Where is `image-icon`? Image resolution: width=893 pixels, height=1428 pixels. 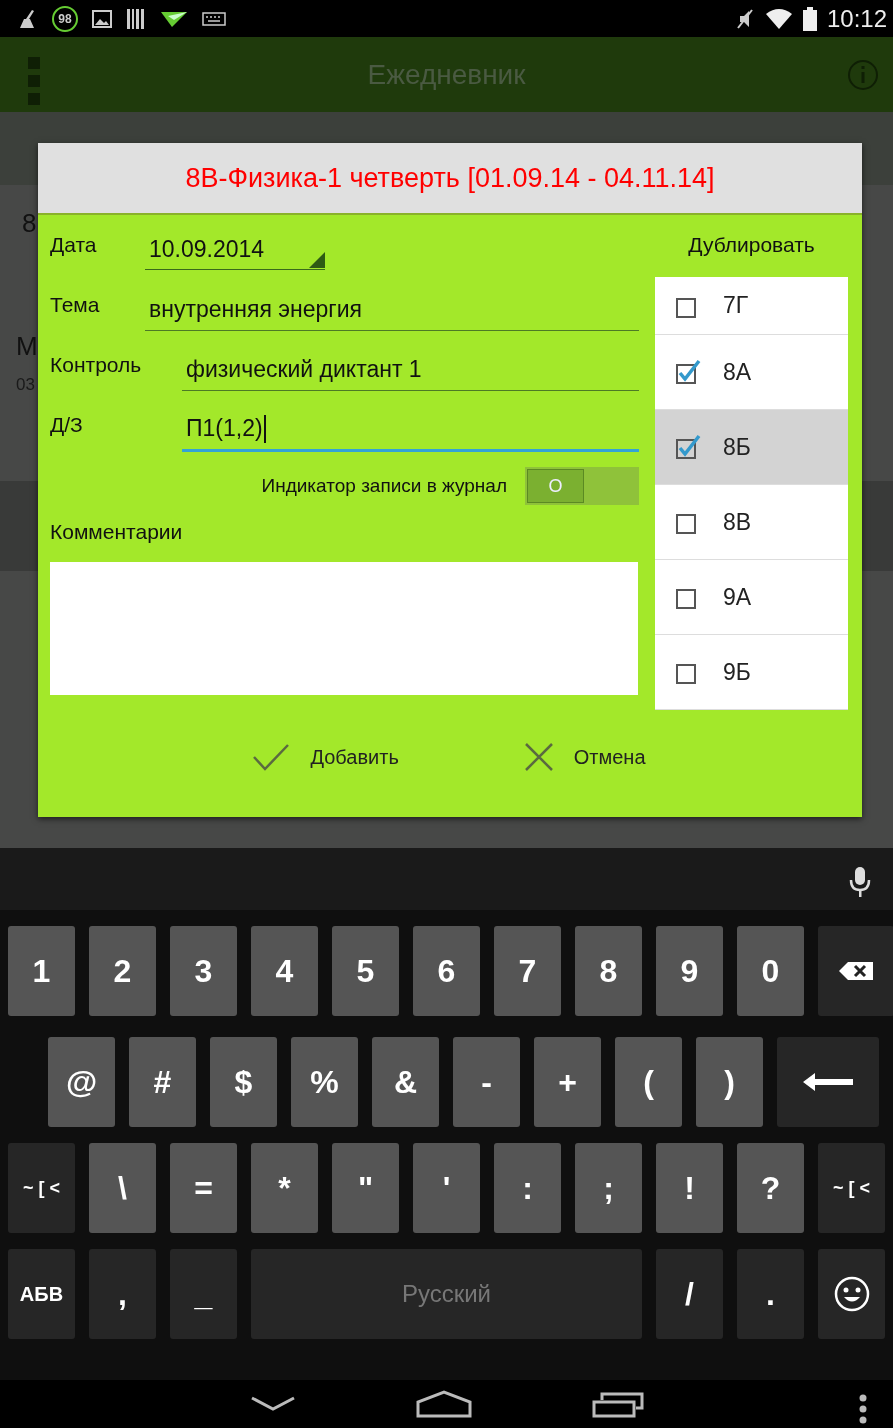 image-icon is located at coordinates (102, 18).